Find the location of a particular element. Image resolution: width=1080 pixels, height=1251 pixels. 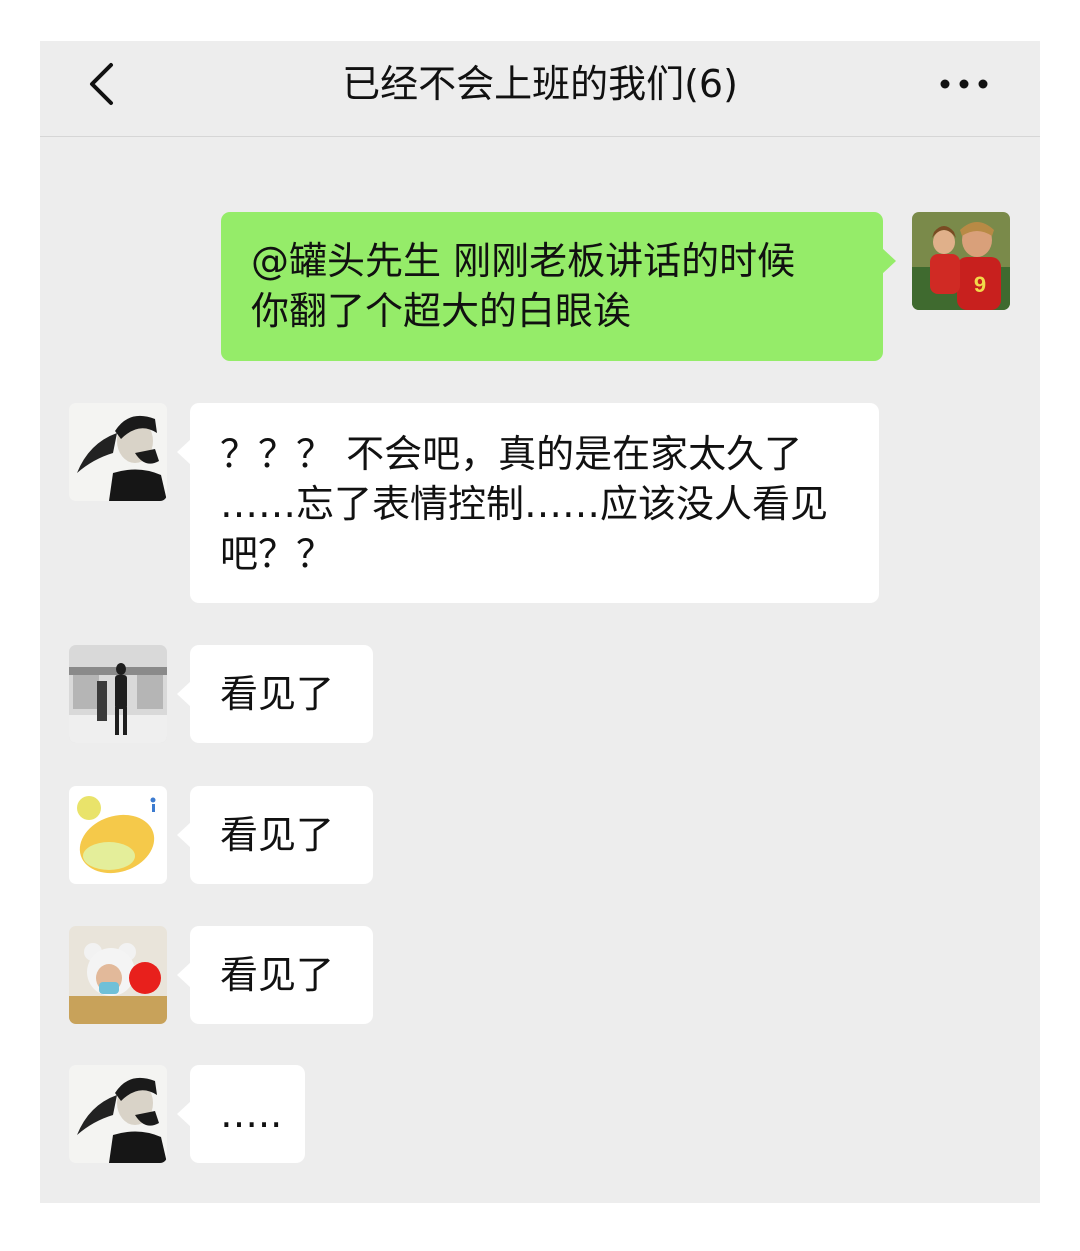

message-text-line: ？？？ 不会吧，真的是在家太久了 is located at coordinates (511, 454).